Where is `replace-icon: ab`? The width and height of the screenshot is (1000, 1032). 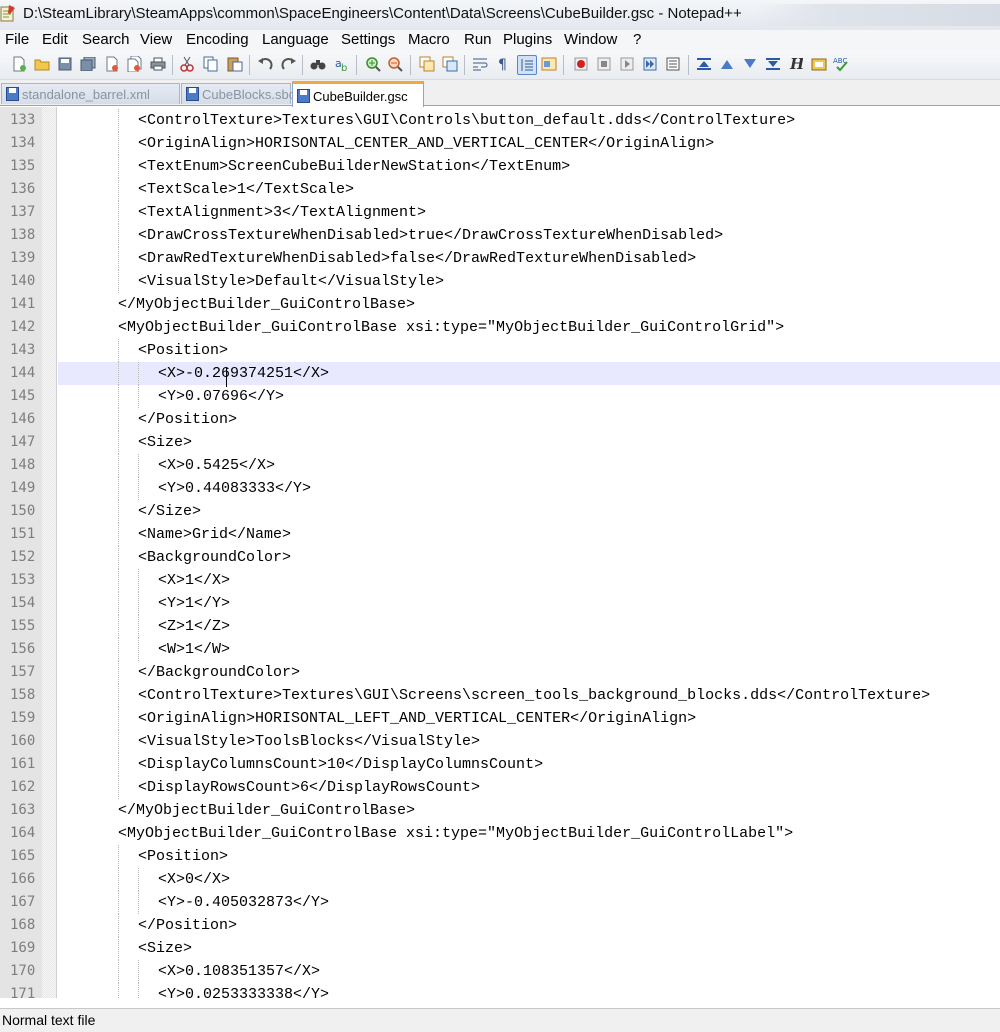 replace-icon: ab is located at coordinates (342, 64).